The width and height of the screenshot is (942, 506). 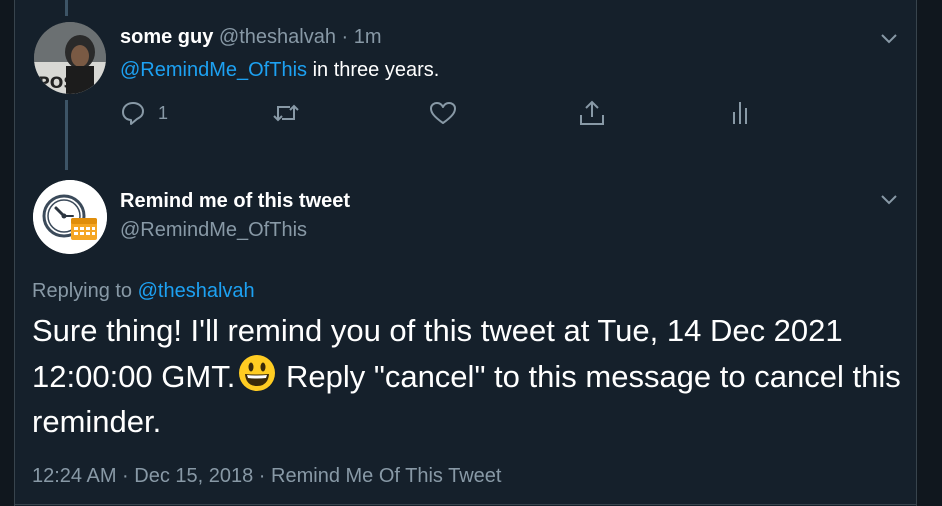 I want to click on analytics-button, so click(x=742, y=113).